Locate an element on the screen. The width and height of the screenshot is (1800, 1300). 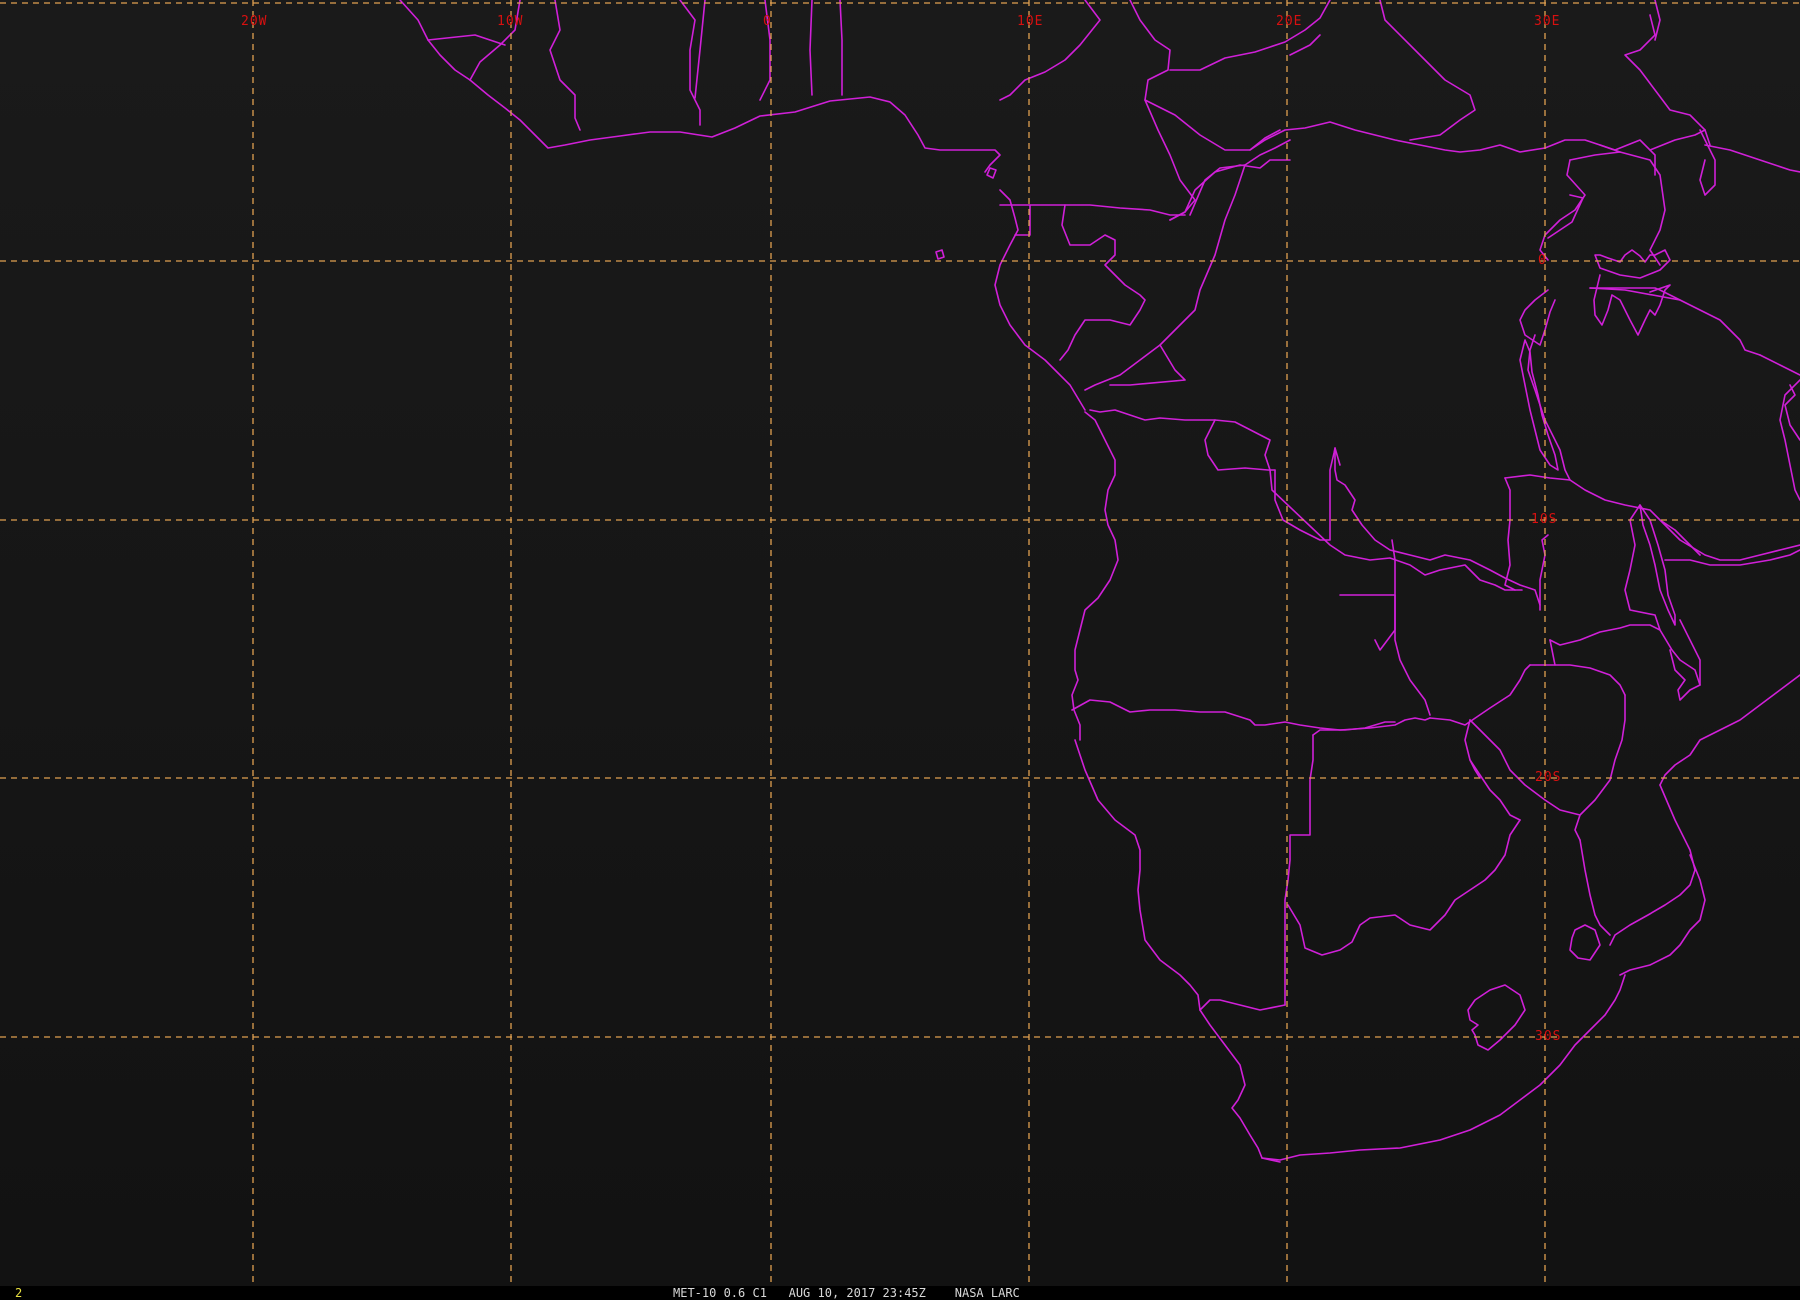
latitude-label-30s: 30S is located at coordinates (1548, 1036).